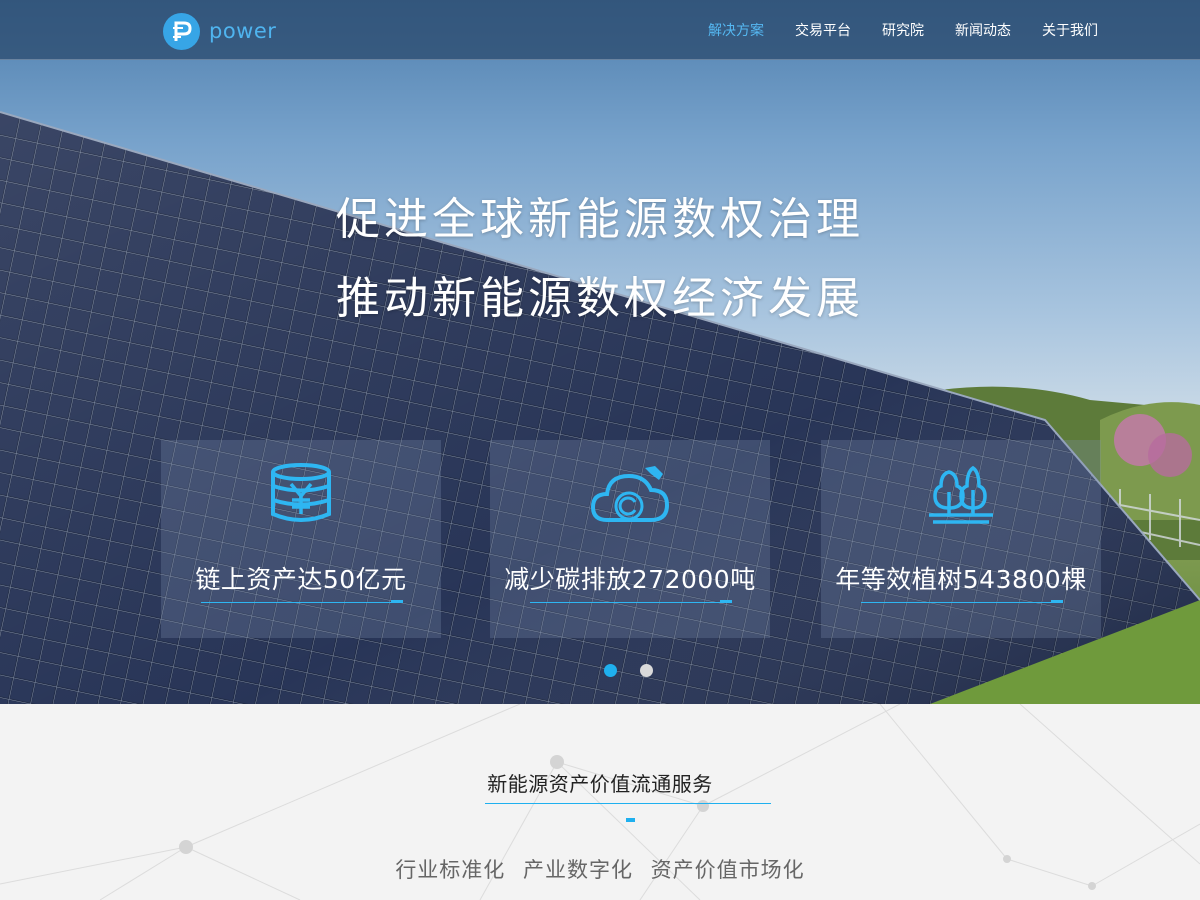 The height and width of the screenshot is (900, 1200). Describe the element at coordinates (600, 298) in the screenshot. I see `hero-headline-2: 推动新能源数权经济发展` at that location.